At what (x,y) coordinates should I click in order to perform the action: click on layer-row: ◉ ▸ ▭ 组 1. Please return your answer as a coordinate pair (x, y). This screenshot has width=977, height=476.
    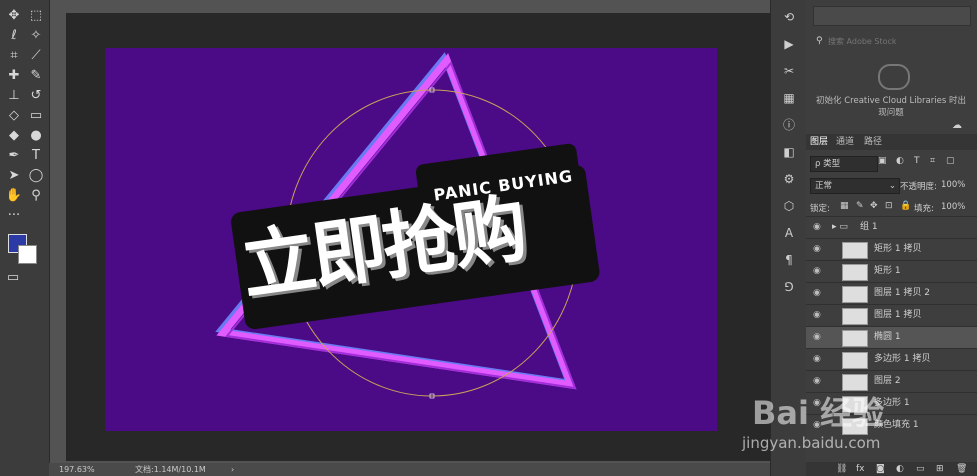
    Looking at the image, I should click on (891, 227).